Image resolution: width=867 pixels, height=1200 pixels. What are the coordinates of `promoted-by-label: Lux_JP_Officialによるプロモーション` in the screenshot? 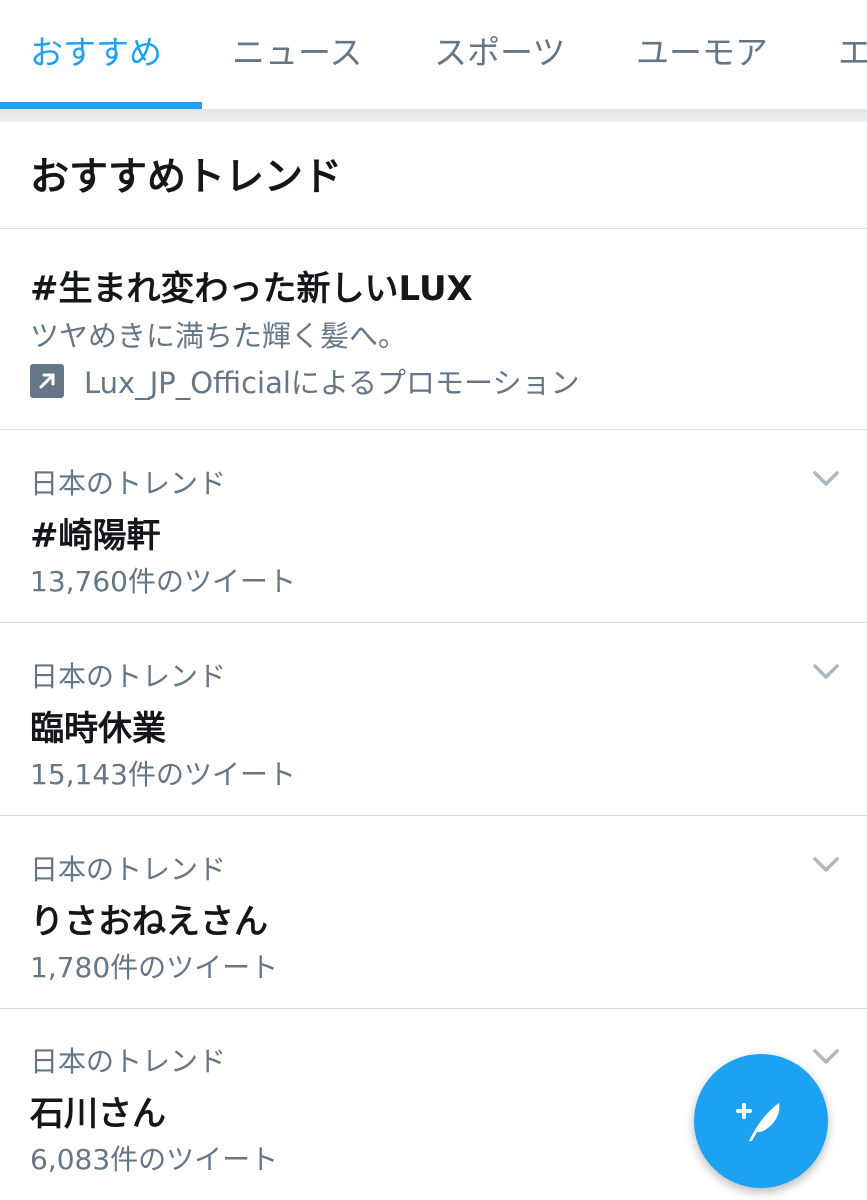 It's located at (332, 383).